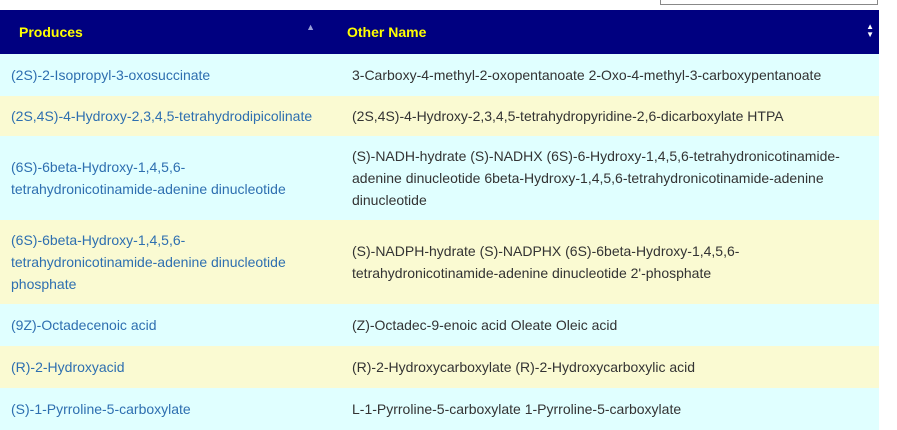 Image resolution: width=897 pixels, height=430 pixels. I want to click on table-header-row: Produces ▲ Other Name ▲ ▼, so click(439, 32).